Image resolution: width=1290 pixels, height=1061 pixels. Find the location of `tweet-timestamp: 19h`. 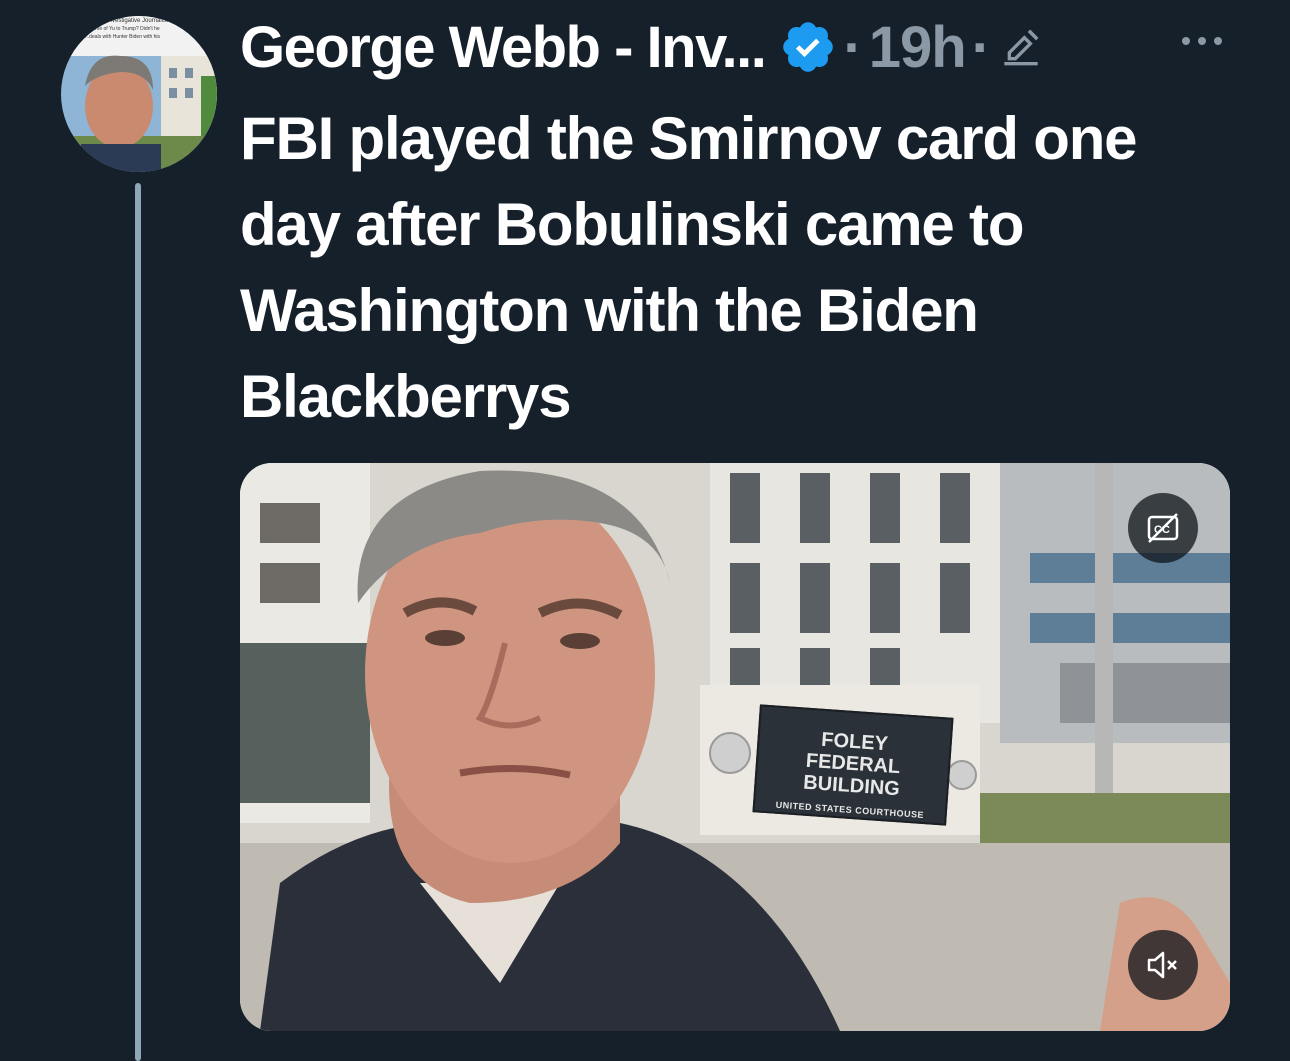

tweet-timestamp: 19h is located at coordinates (918, 47).